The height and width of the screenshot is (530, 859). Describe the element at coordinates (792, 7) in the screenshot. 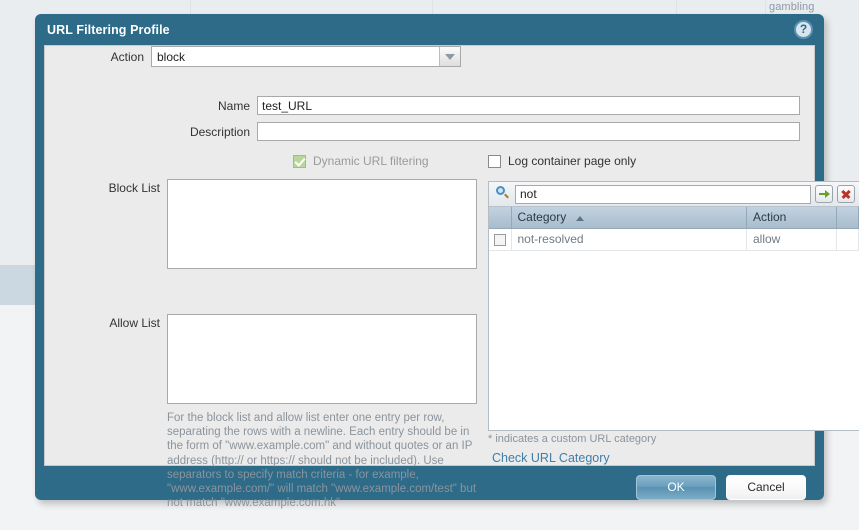

I see `background-category-gambling: gambling` at that location.